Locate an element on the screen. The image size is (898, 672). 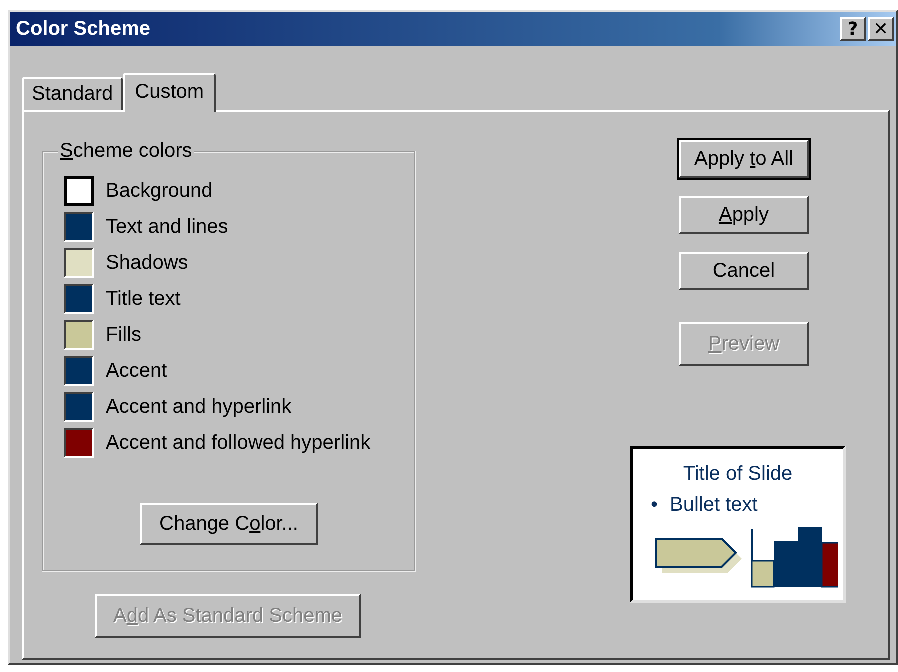
close-button: ✕ is located at coordinates (881, 29).